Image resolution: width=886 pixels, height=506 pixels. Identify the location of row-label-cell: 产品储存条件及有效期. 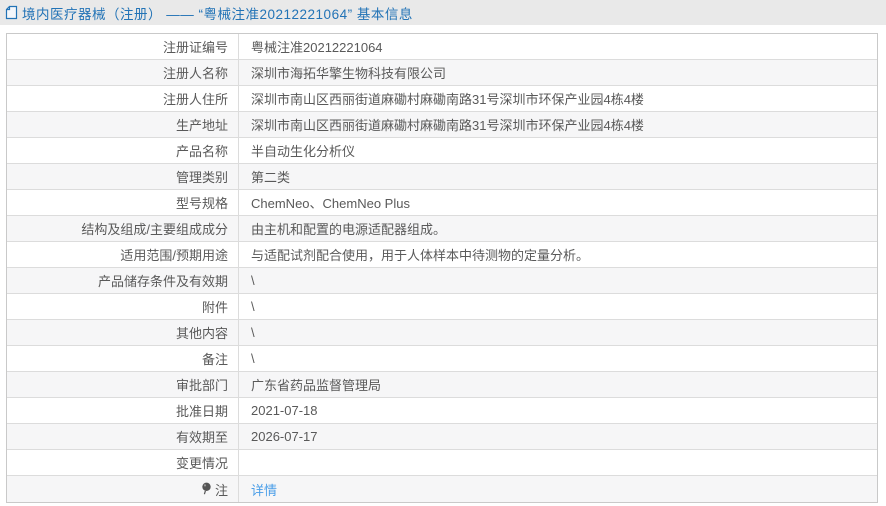
(123, 280).